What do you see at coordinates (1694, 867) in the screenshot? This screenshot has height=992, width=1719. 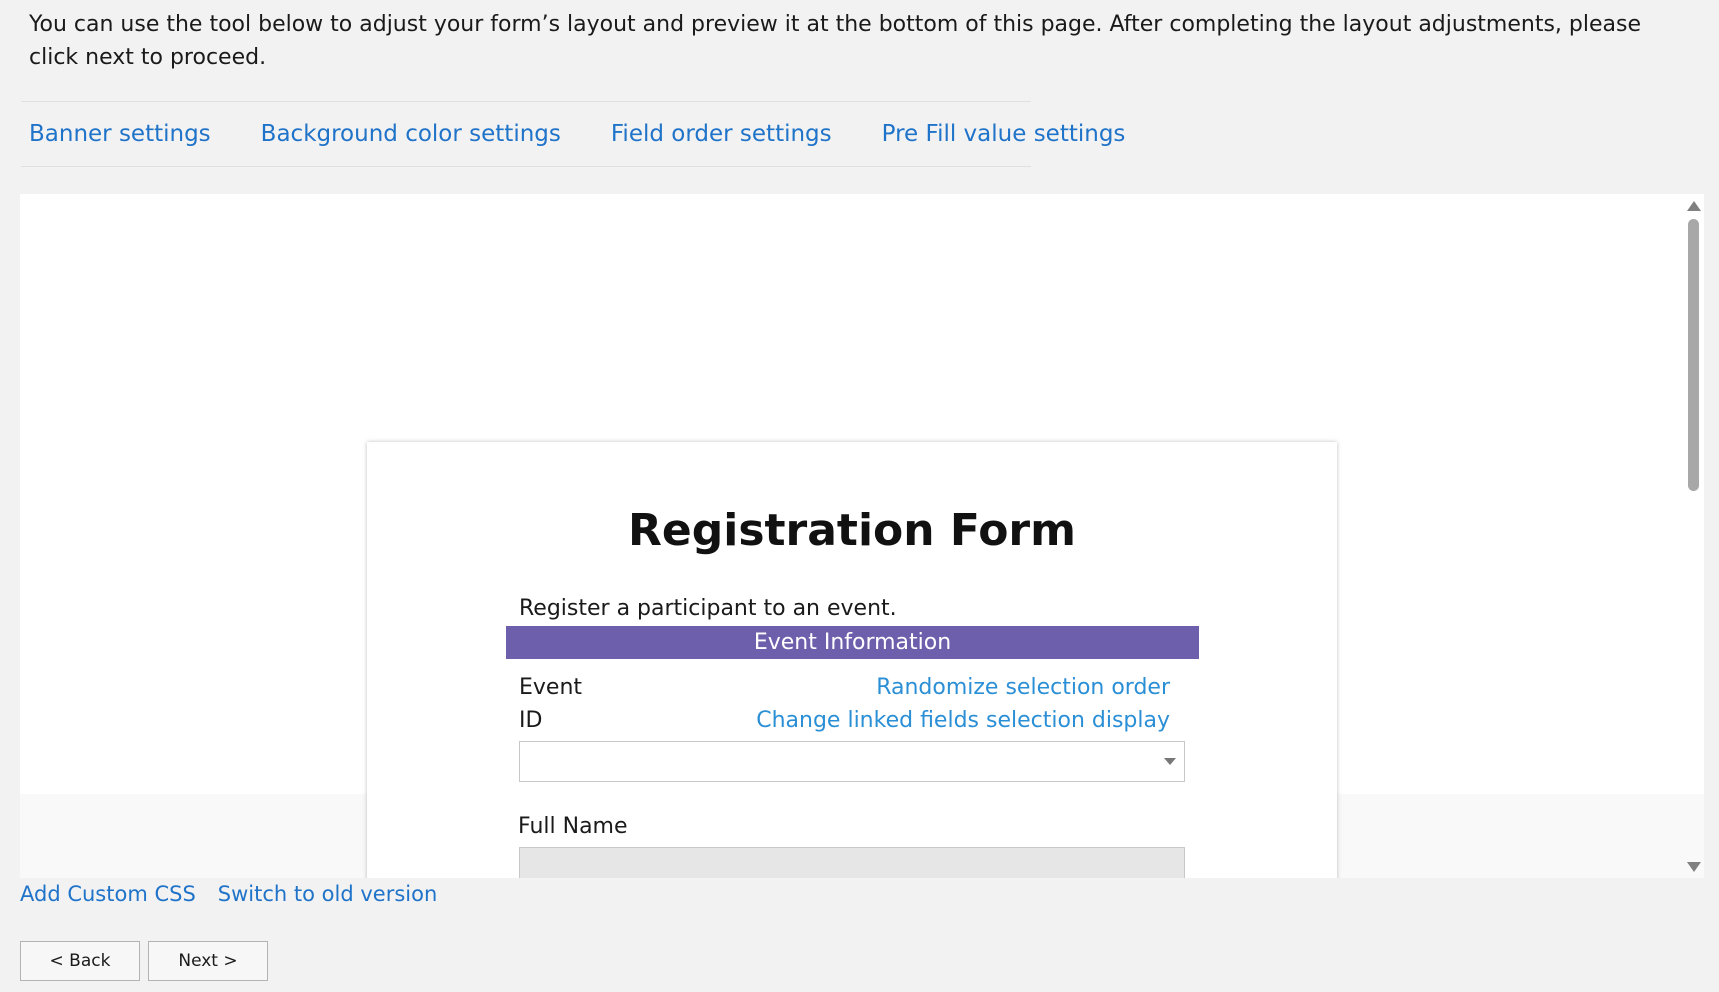 I see `scroll-down-arrow-icon` at bounding box center [1694, 867].